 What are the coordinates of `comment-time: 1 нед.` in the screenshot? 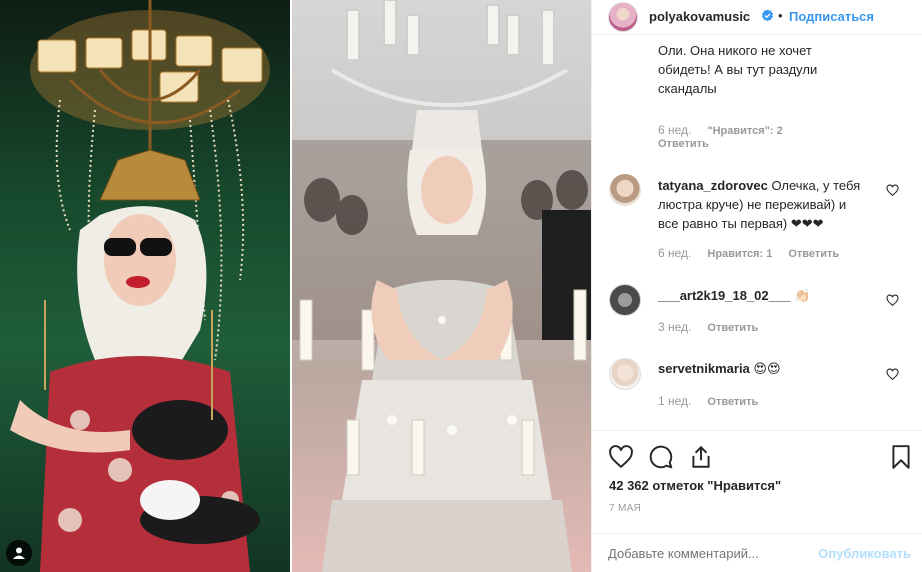 It's located at (674, 401).